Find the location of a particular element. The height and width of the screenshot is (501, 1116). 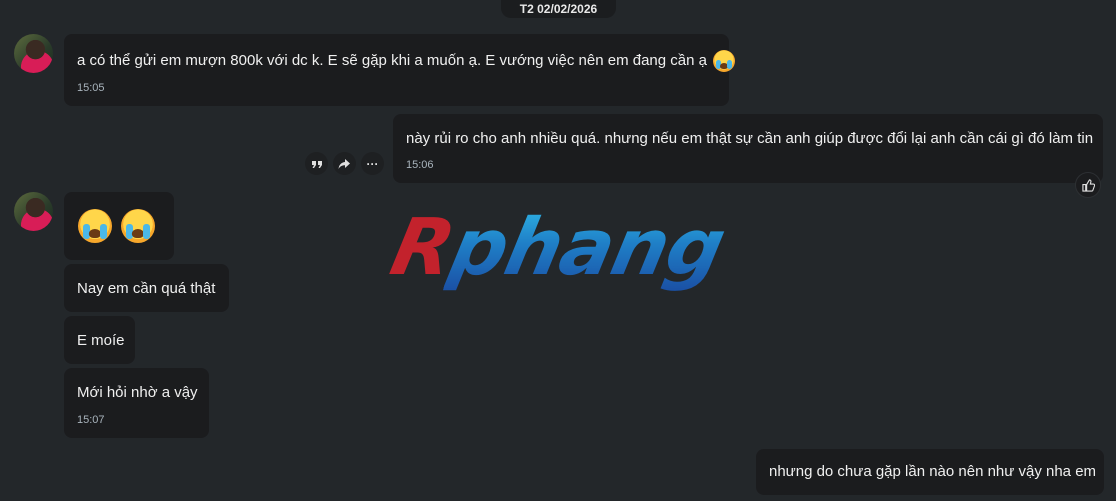

message-time: 15:06 is located at coordinates (420, 165).